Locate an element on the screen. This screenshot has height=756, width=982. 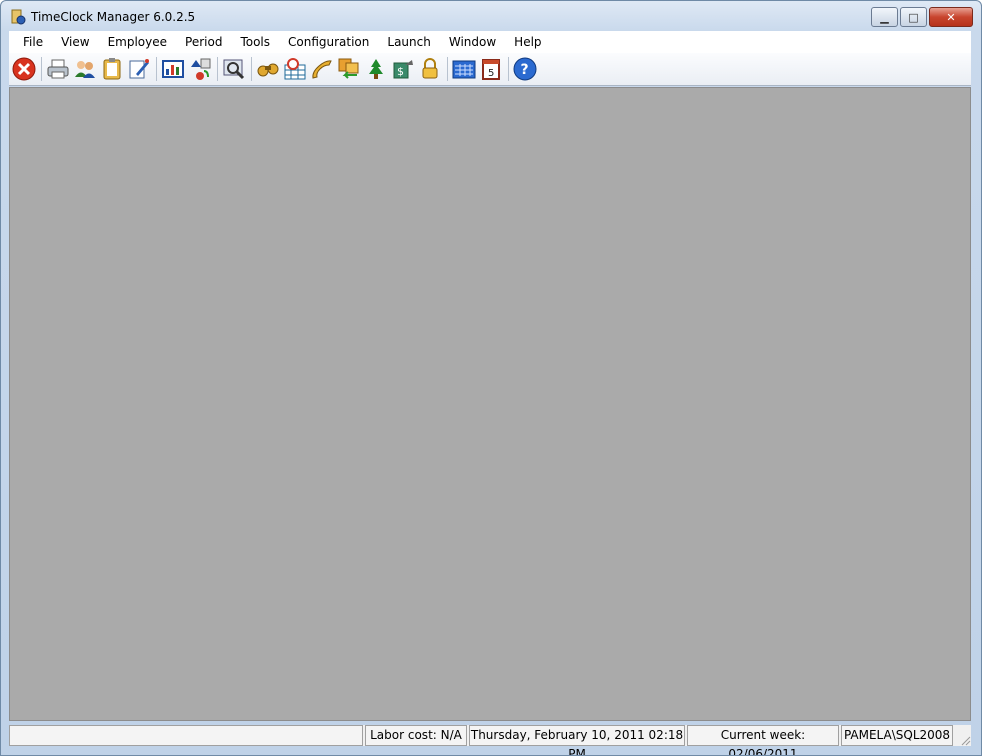
exit-icon is located at coordinates (24, 69).